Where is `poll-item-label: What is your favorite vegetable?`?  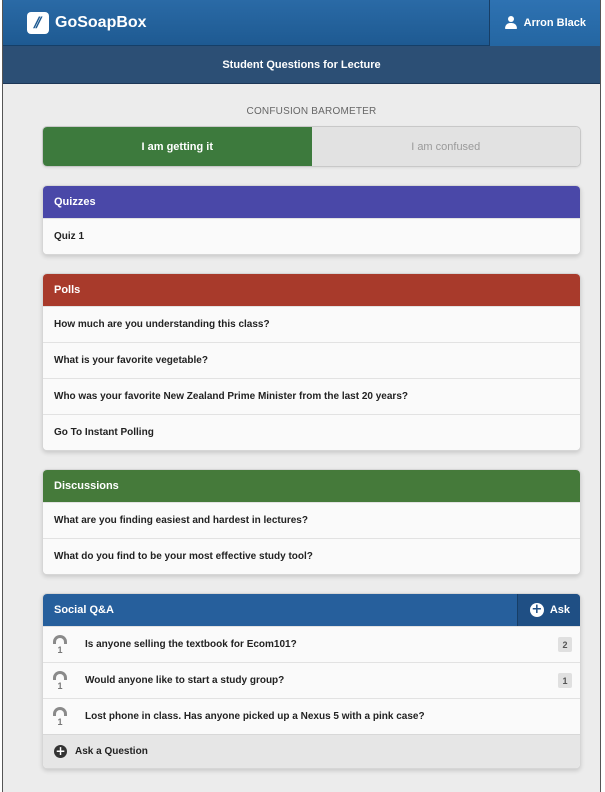 poll-item-label: What is your favorite vegetable? is located at coordinates (131, 360).